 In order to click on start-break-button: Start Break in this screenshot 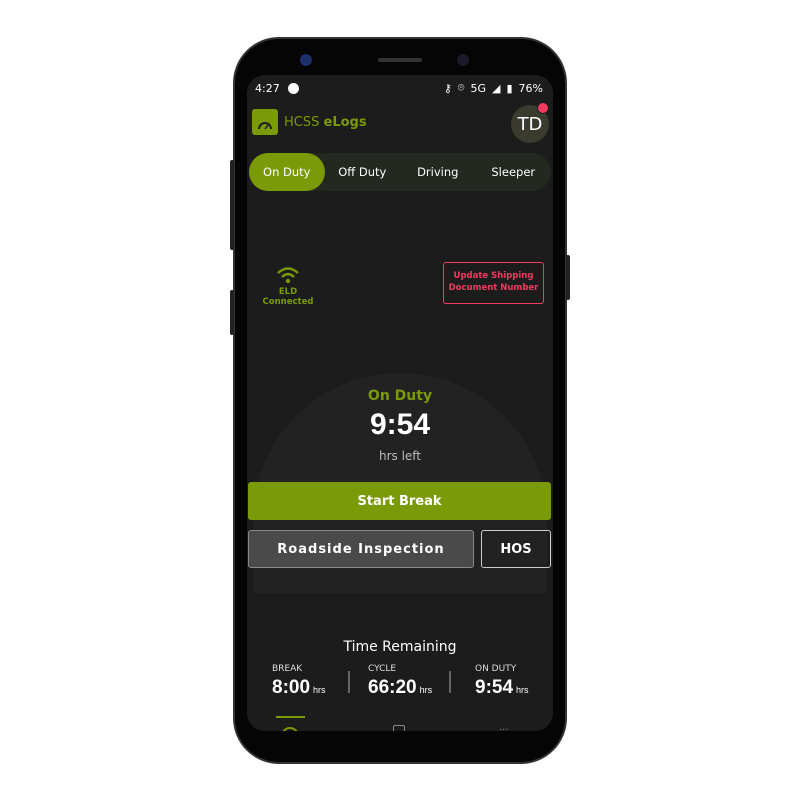, I will do `click(399, 501)`.